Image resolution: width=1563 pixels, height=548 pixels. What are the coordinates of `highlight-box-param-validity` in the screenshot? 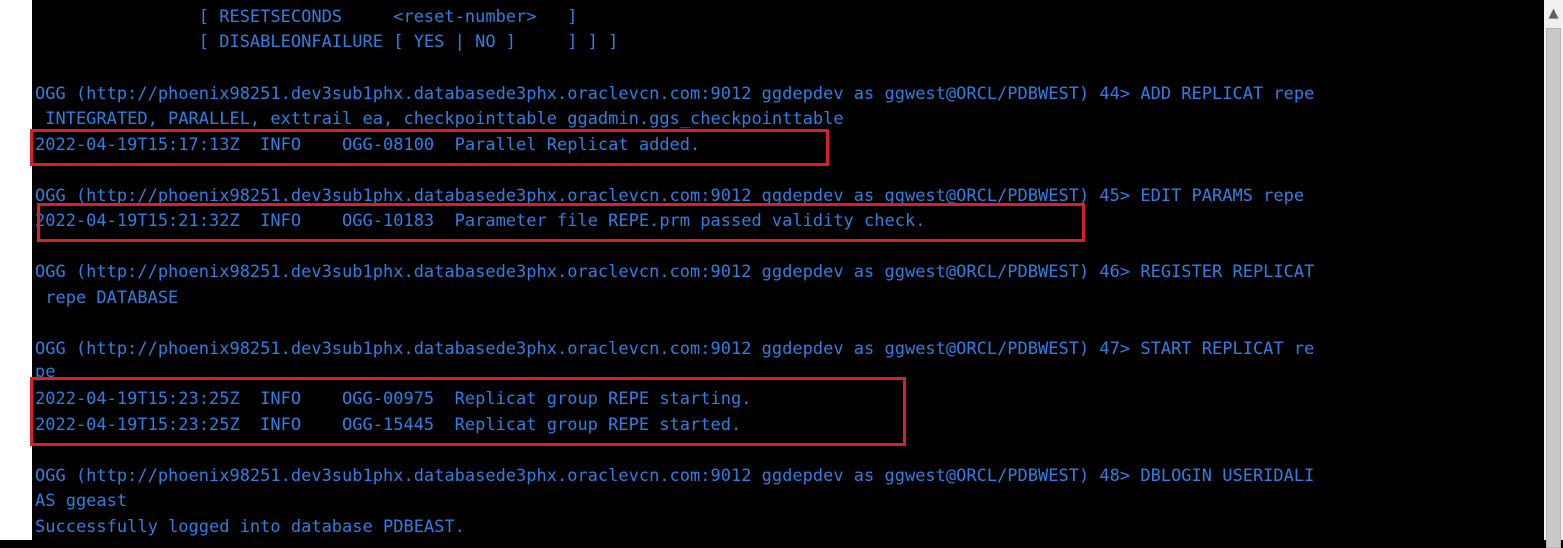 It's located at (561, 222).